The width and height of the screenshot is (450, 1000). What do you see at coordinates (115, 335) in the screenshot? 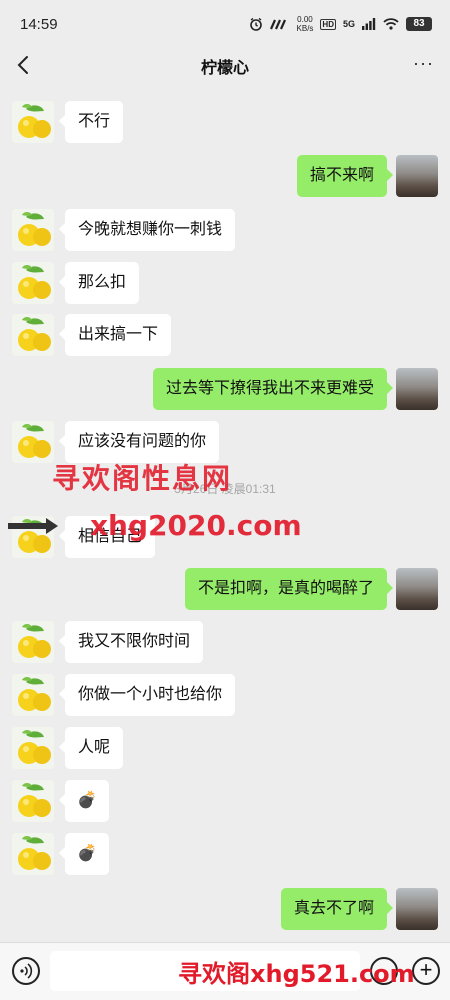
I see `message-bubble: 出来搞一下` at bounding box center [115, 335].